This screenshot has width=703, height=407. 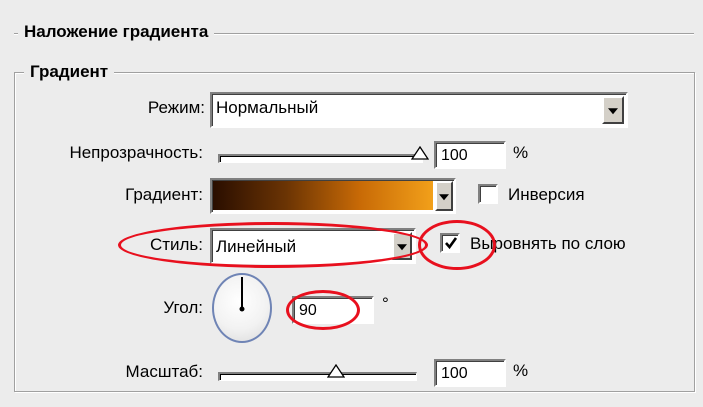 I want to click on mode-label: Режим:, so click(x=176, y=107).